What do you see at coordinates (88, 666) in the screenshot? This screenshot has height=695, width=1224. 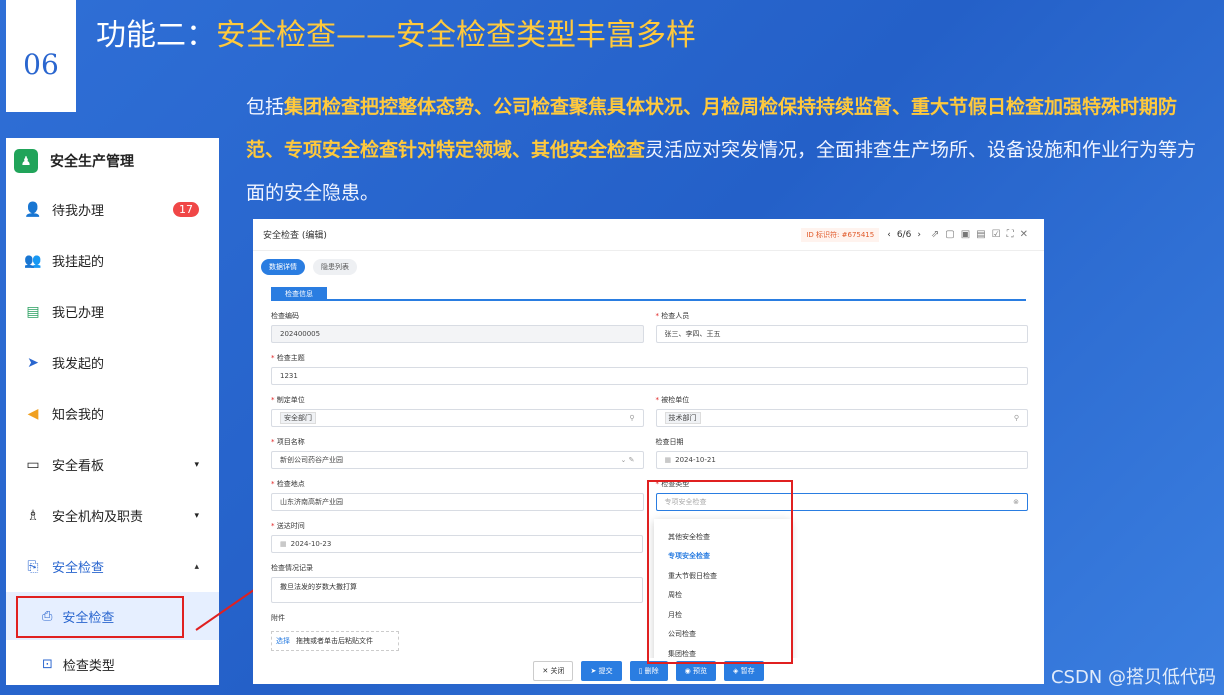 I see `sidebar-subitem-label: 检查类型` at bounding box center [88, 666].